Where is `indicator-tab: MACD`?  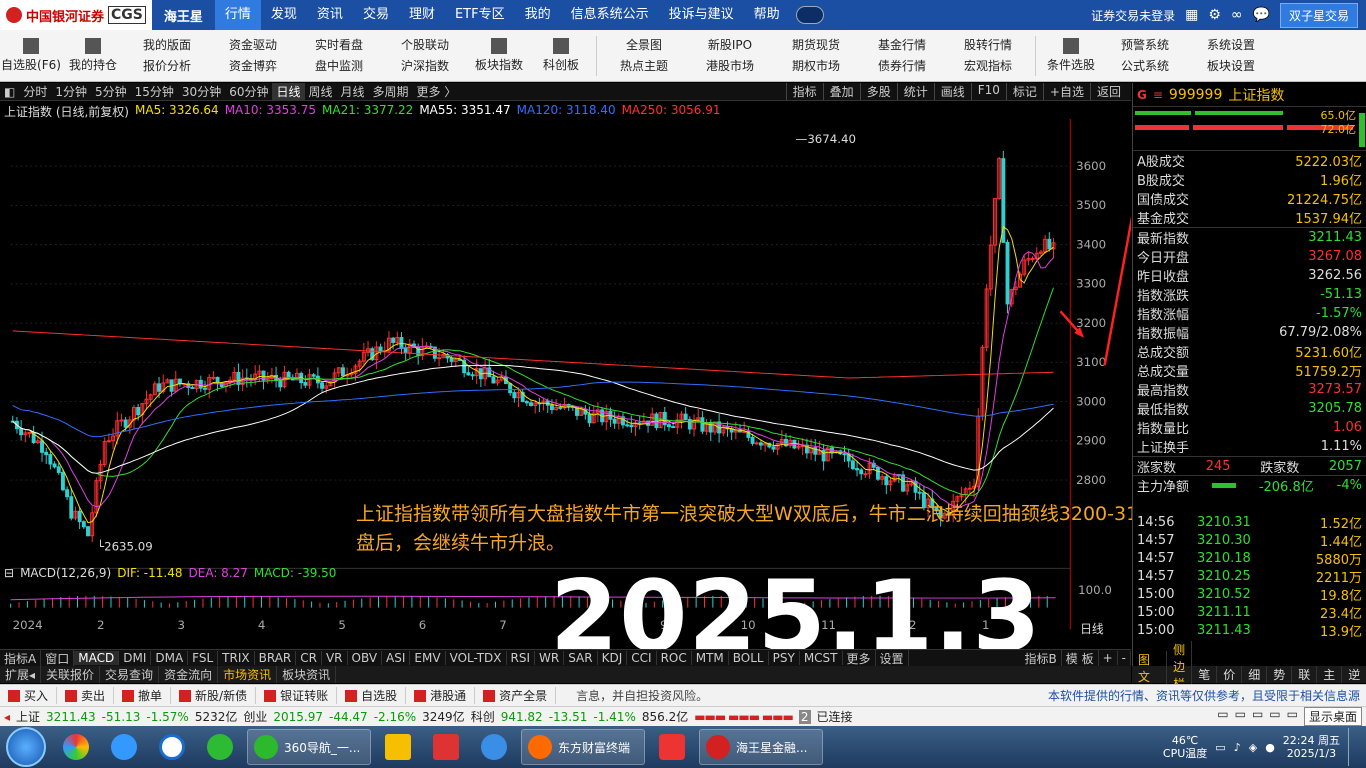
indicator-tab: MACD is located at coordinates (97, 658).